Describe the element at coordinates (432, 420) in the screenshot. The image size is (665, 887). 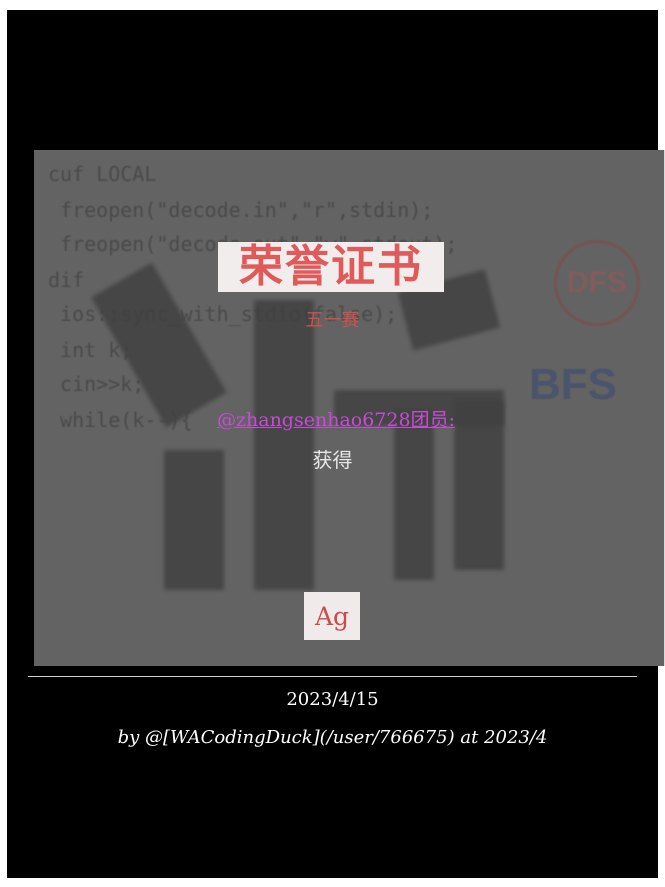
I see `member-suffix: 团员:` at that location.